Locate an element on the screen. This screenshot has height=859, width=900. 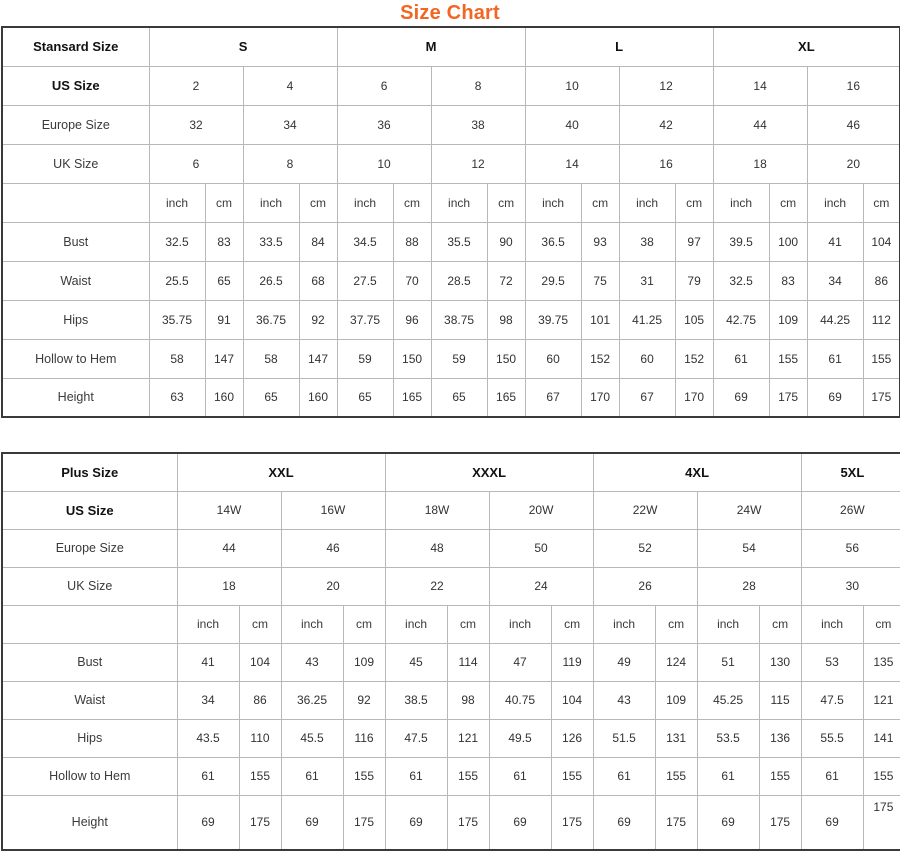
measure-value: 36.75 is located at coordinates (271, 319).